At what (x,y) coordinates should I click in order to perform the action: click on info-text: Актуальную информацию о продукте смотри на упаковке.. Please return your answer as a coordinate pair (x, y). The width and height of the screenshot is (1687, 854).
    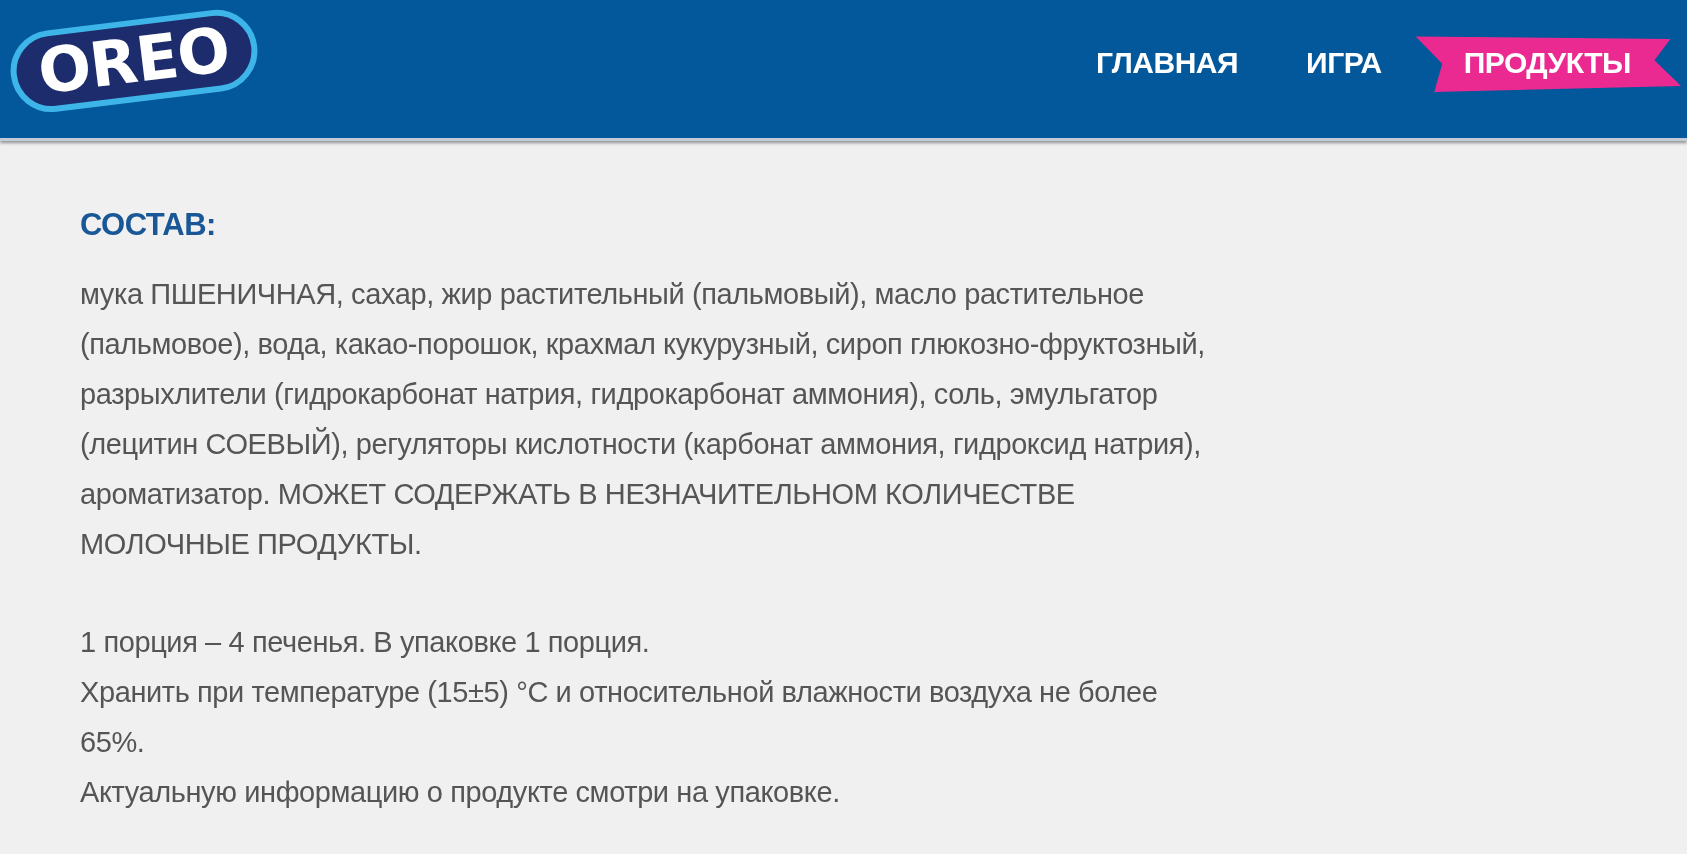
    Looking at the image, I should click on (460, 792).